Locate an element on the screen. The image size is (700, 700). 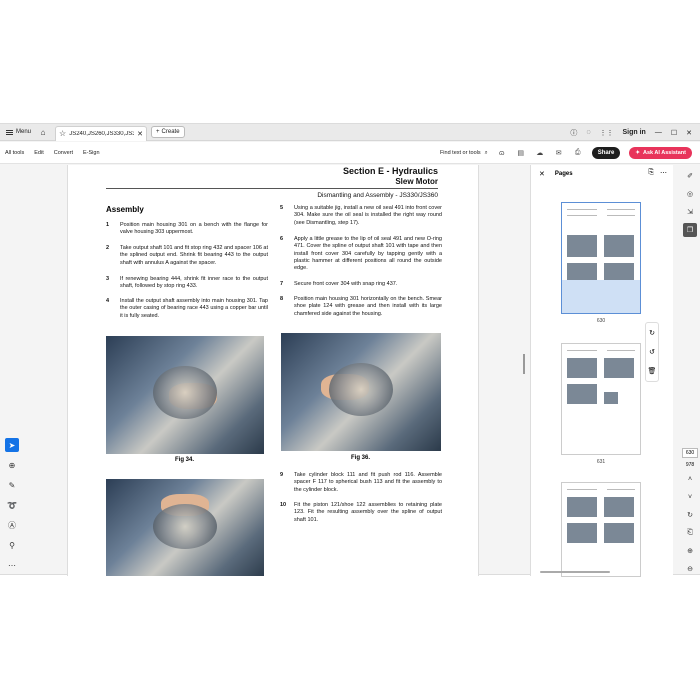
chevron-up-icon: ˄ is located at coordinates (690, 479).